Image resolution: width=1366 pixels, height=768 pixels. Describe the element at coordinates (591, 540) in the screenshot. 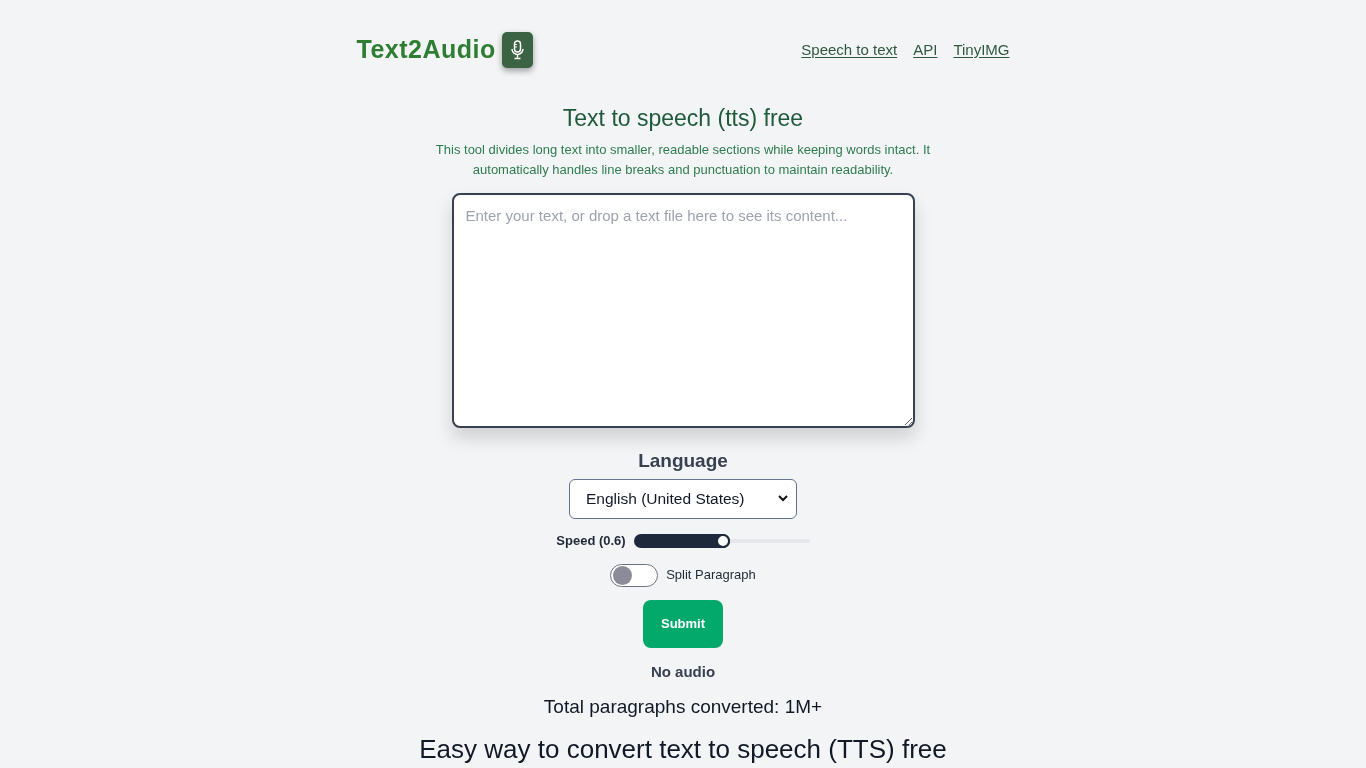

I see `speed-label: Speed (0.6)` at that location.